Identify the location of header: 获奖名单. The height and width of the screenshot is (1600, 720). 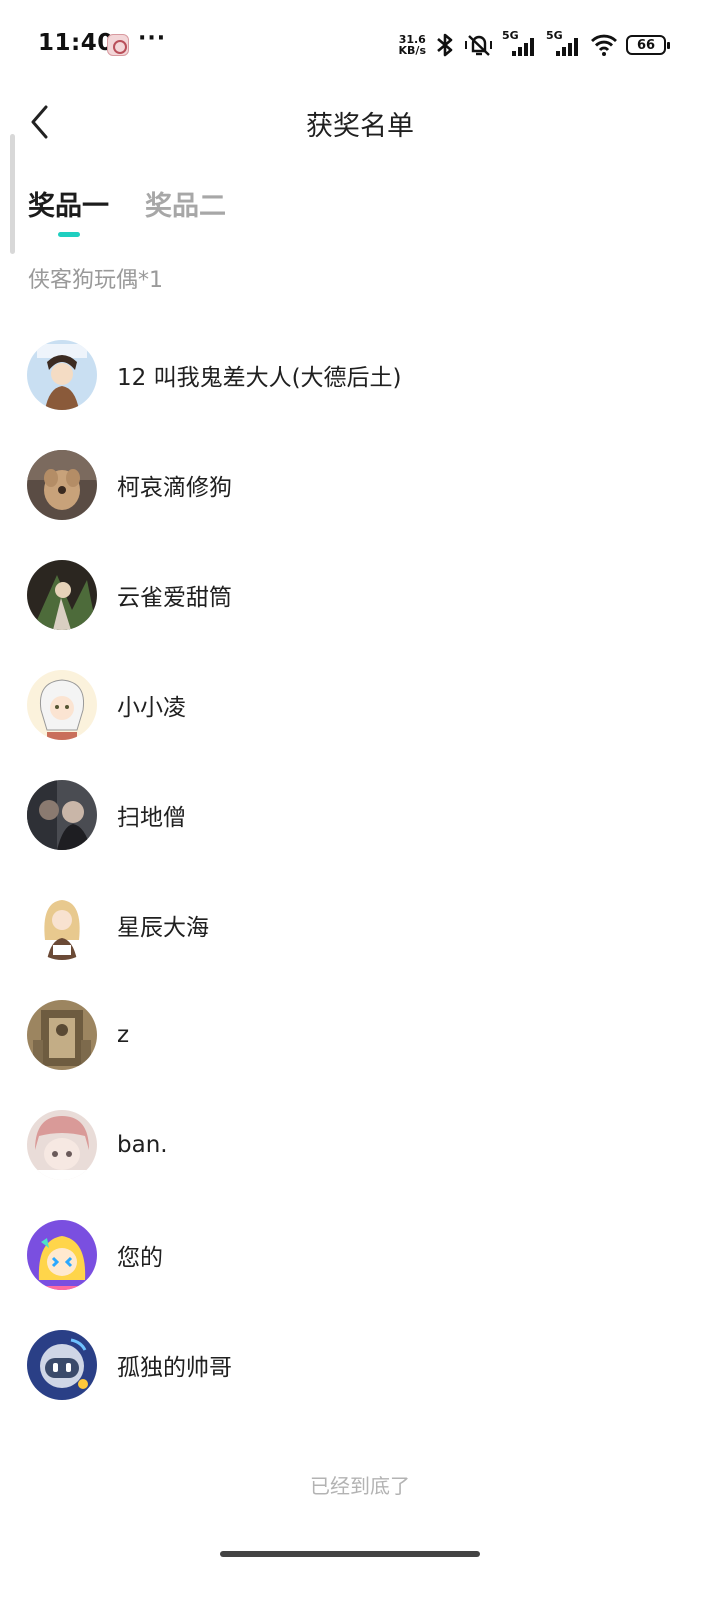
(360, 122).